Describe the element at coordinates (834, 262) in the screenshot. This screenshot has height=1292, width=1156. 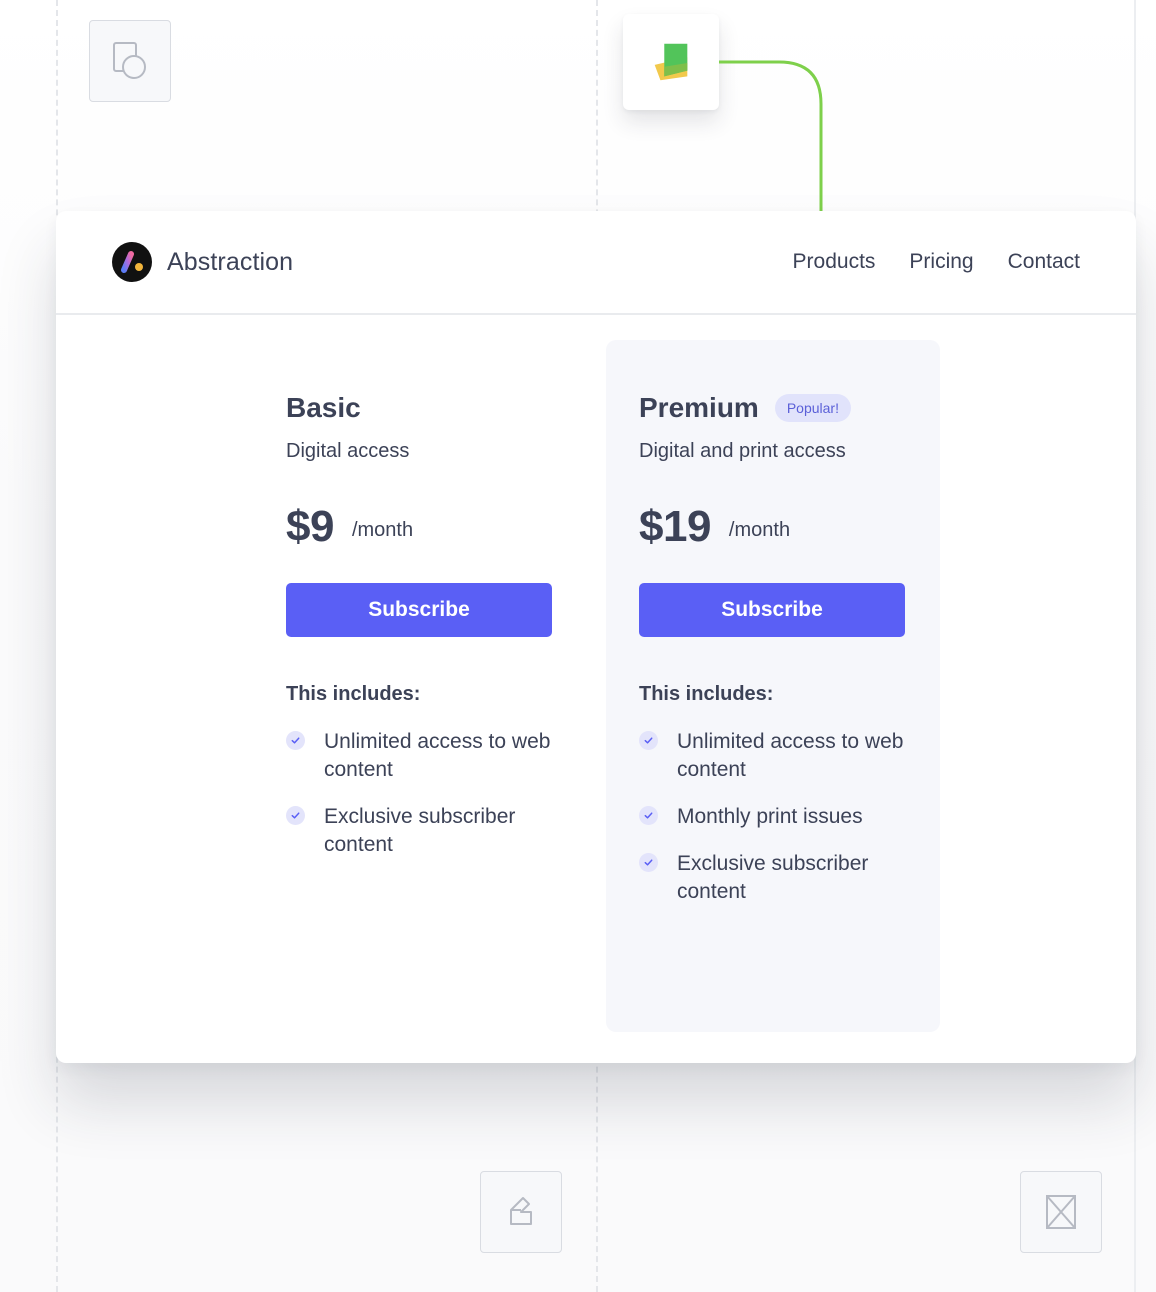
I see `nav-link-products: Products` at that location.